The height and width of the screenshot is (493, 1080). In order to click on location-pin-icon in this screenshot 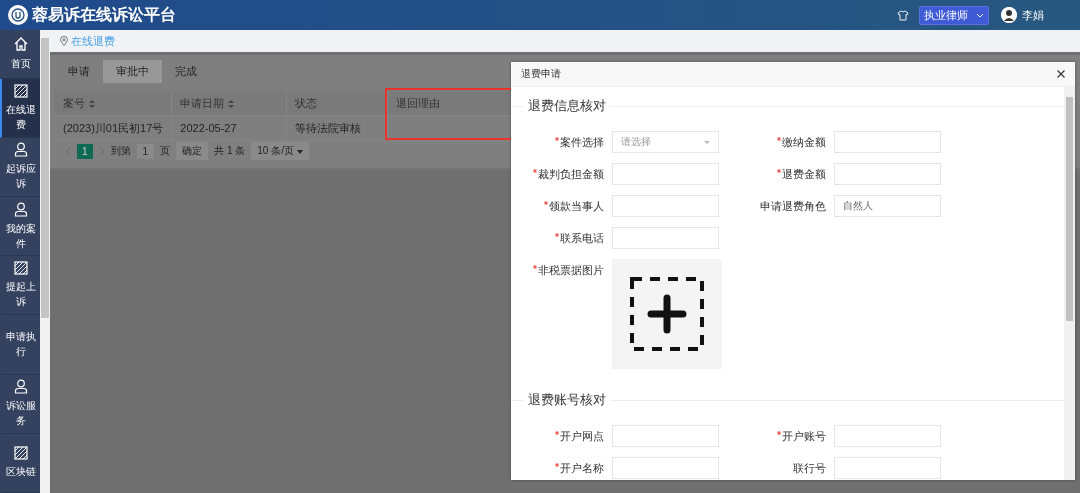, I will do `click(64, 41)`.